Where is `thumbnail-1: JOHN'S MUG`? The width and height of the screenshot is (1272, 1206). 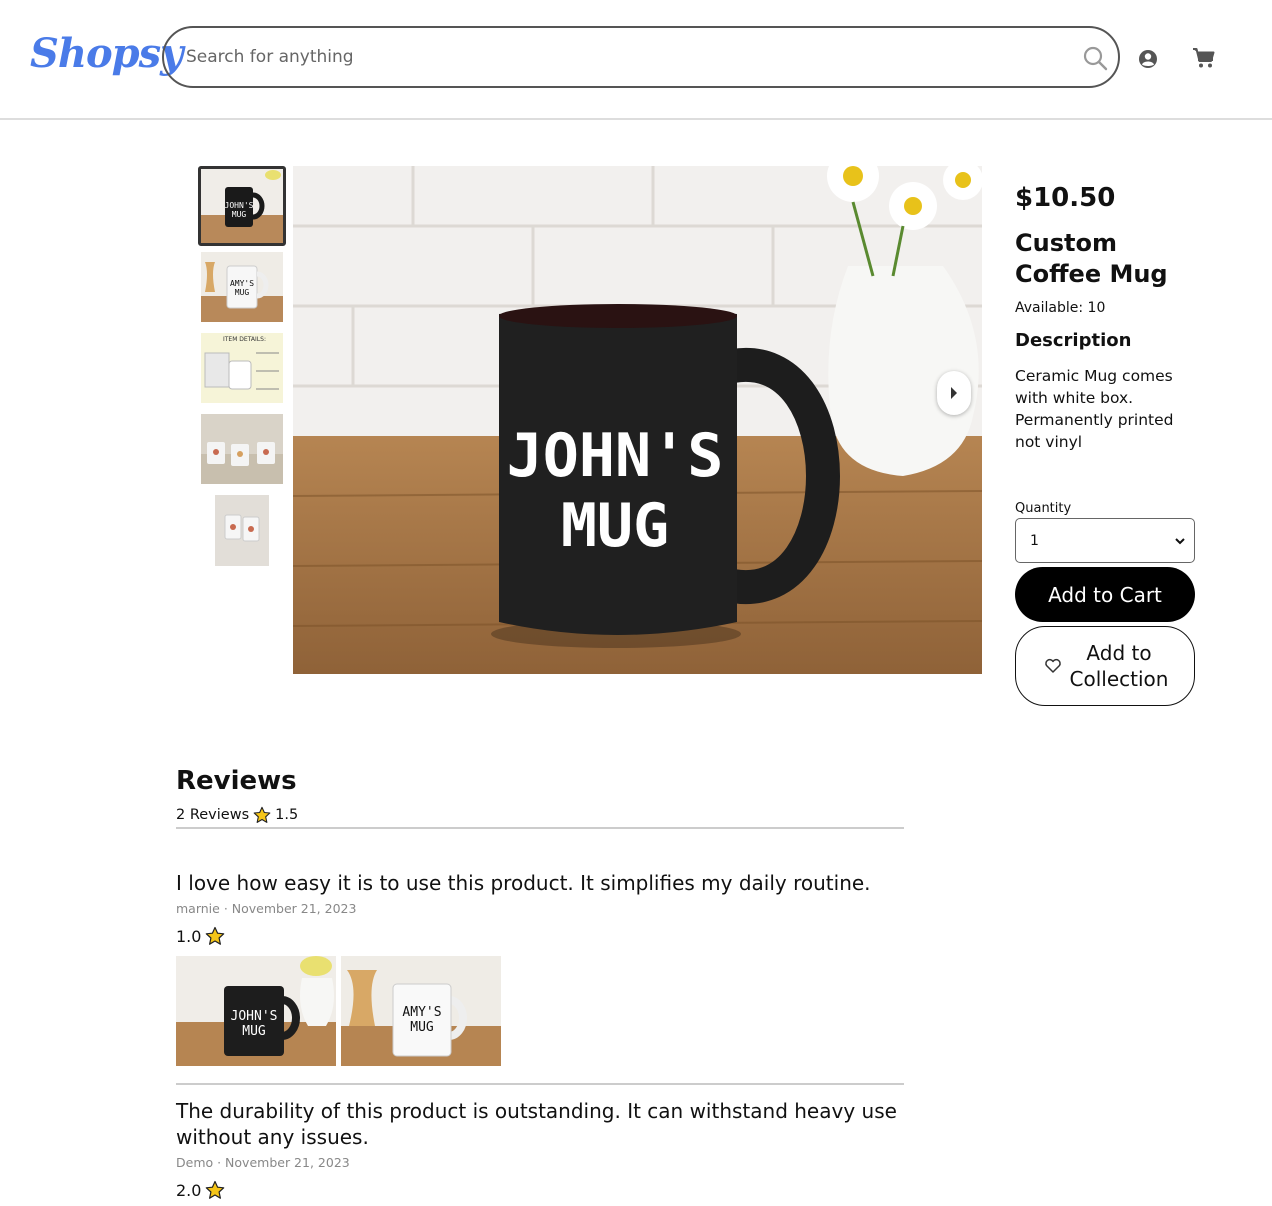
thumbnail-1: JOHN'S MUG is located at coordinates (242, 206).